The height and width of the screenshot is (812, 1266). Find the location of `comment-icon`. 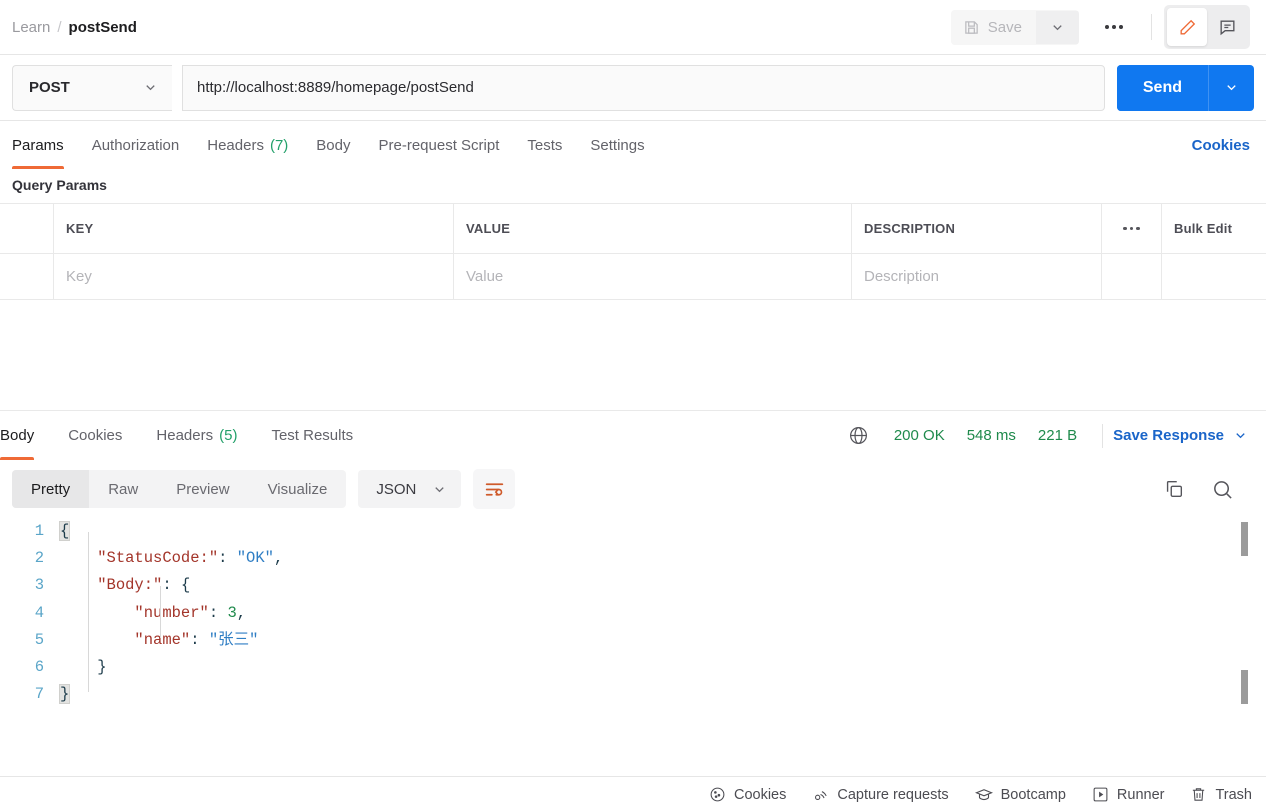

comment-icon is located at coordinates (1227, 27).